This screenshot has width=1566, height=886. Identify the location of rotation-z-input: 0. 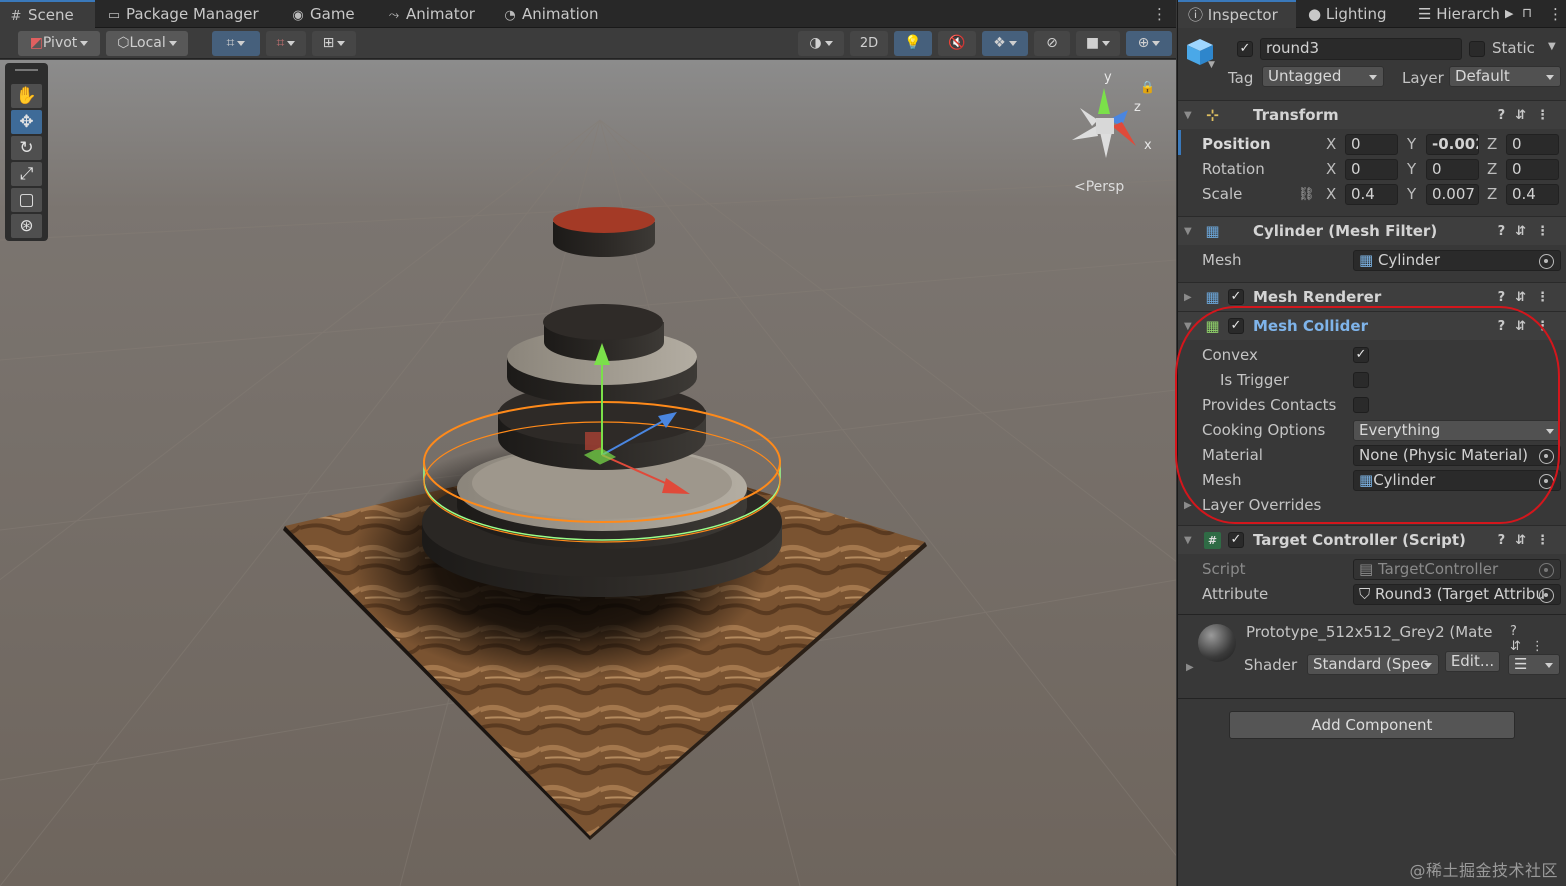
(1532, 169).